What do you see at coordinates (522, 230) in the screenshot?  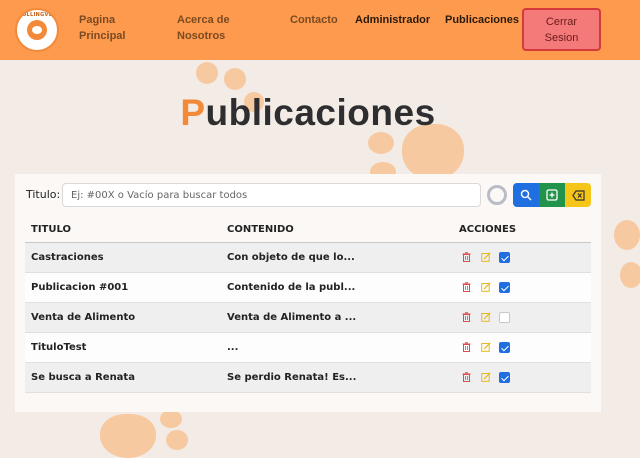 I see `column-header-actions: ACCIONES` at bounding box center [522, 230].